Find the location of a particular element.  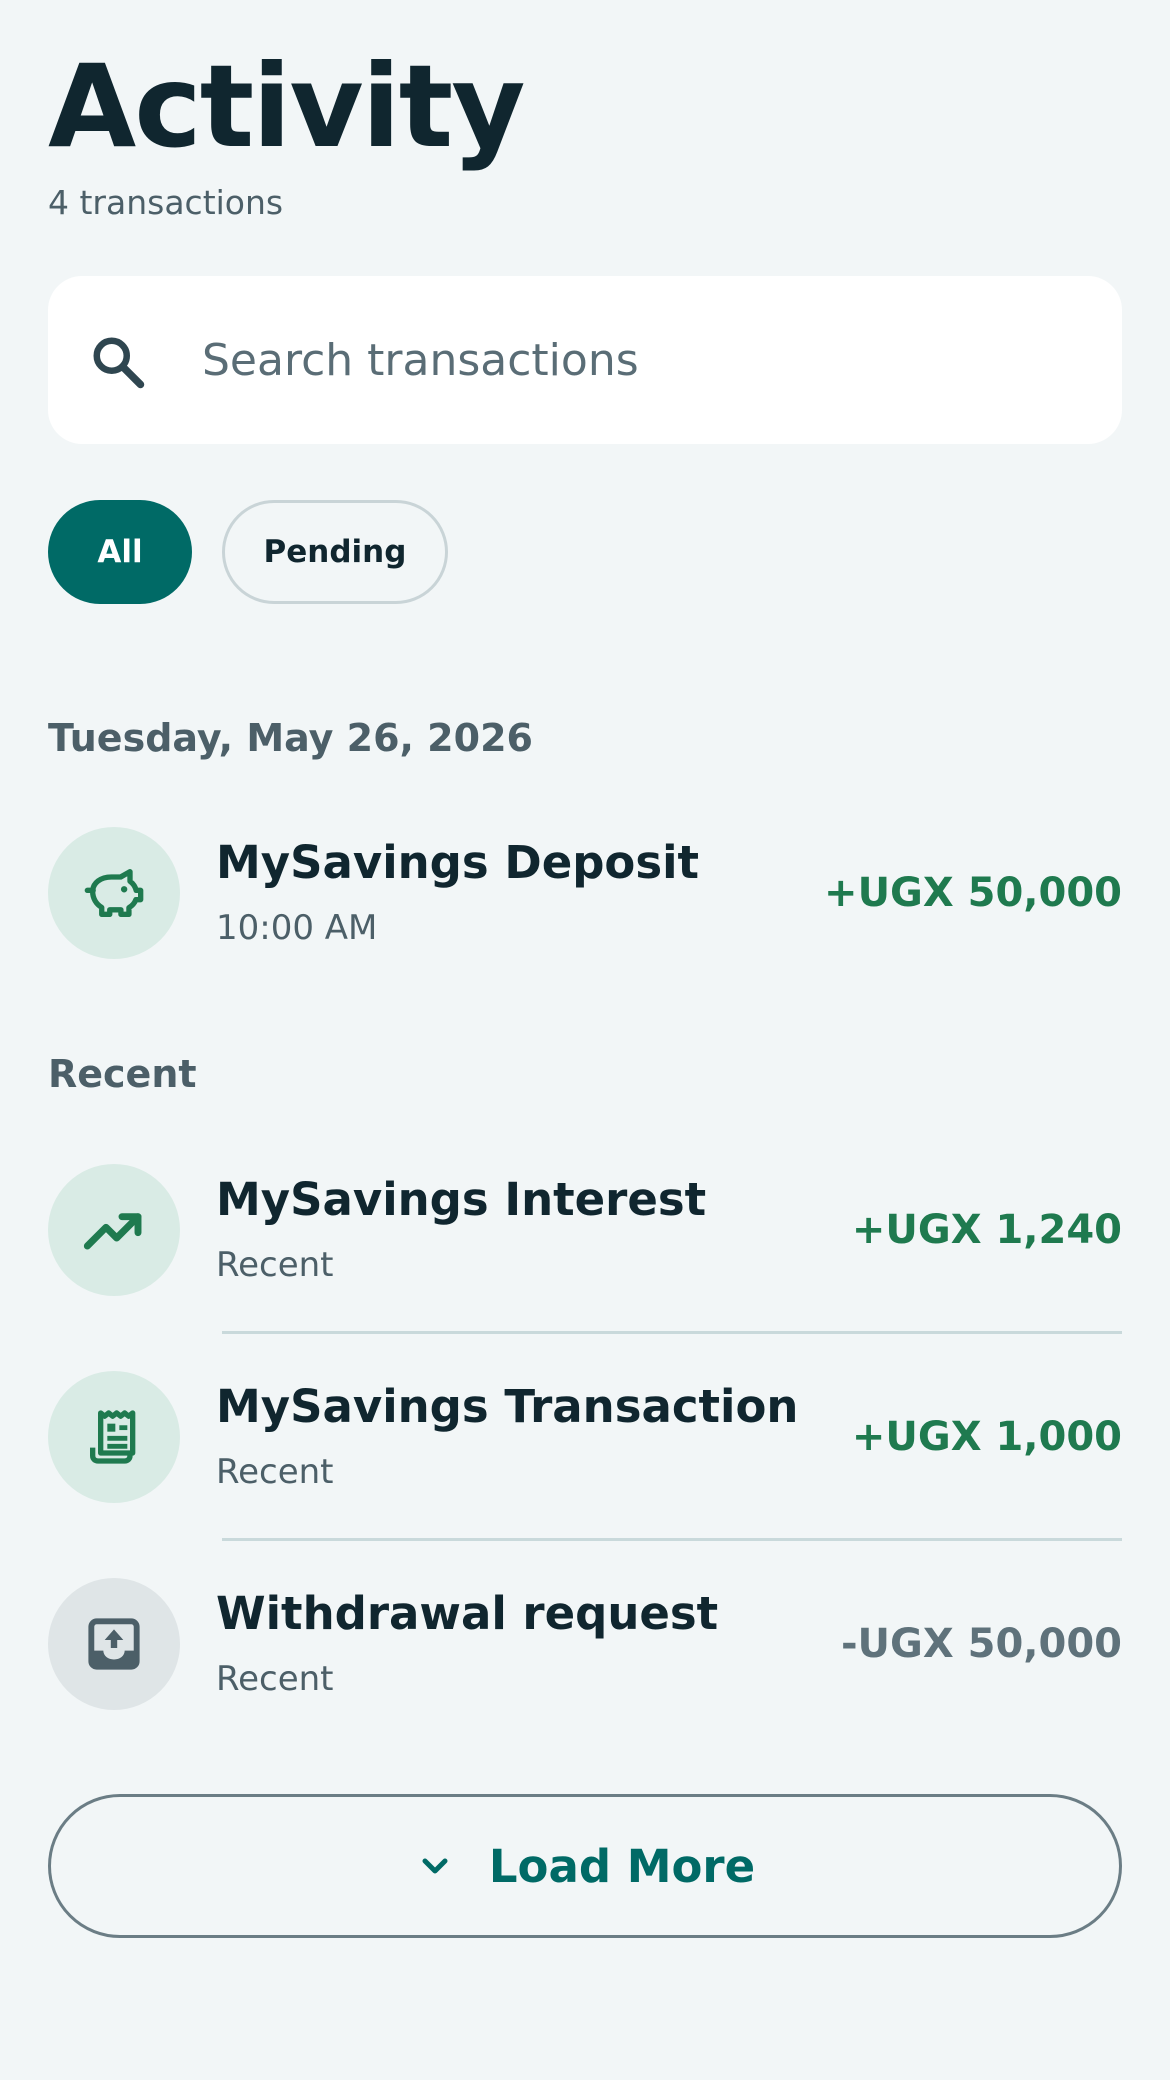

load-more-button: Load More is located at coordinates (585, 1866).